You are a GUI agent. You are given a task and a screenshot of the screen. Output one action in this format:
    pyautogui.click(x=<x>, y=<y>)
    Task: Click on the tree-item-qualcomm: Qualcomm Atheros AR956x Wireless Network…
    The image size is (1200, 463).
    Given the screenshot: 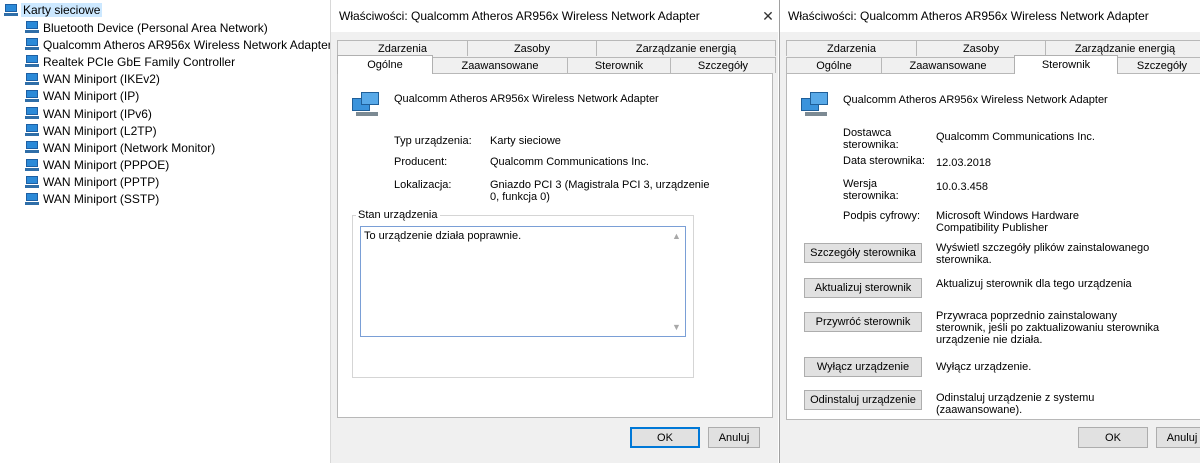 What is the action you would take?
    pyautogui.click(x=178, y=44)
    